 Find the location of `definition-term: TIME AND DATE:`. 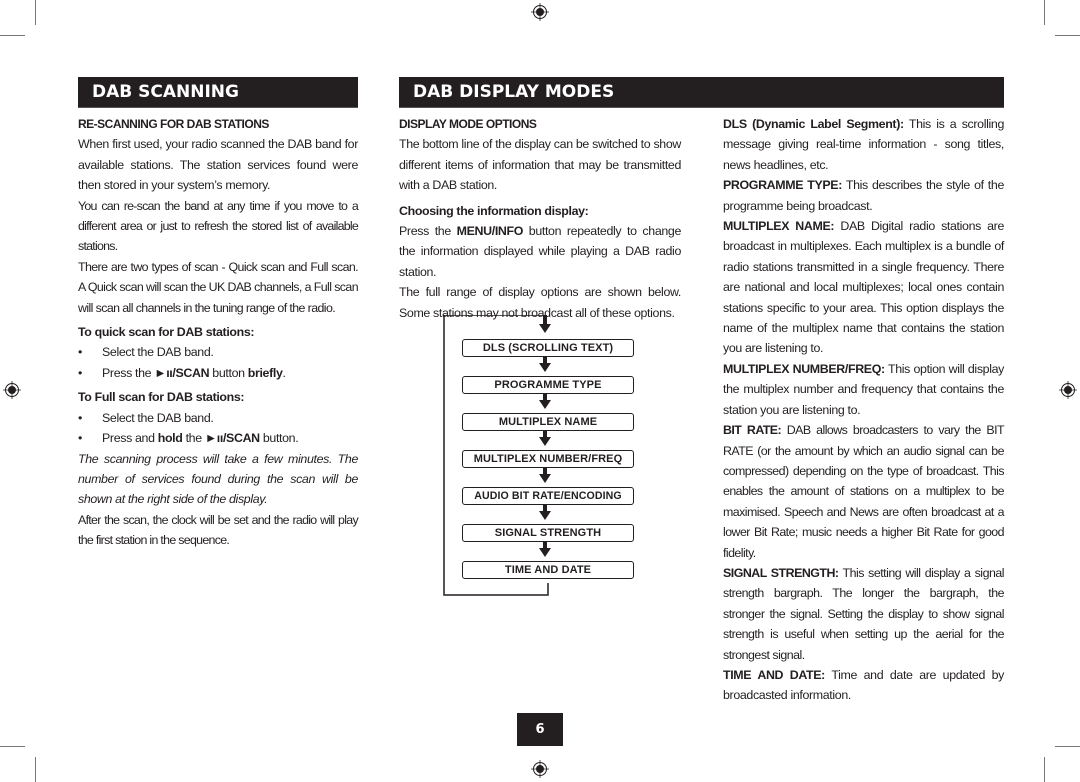

definition-term: TIME AND DATE: is located at coordinates (774, 674).